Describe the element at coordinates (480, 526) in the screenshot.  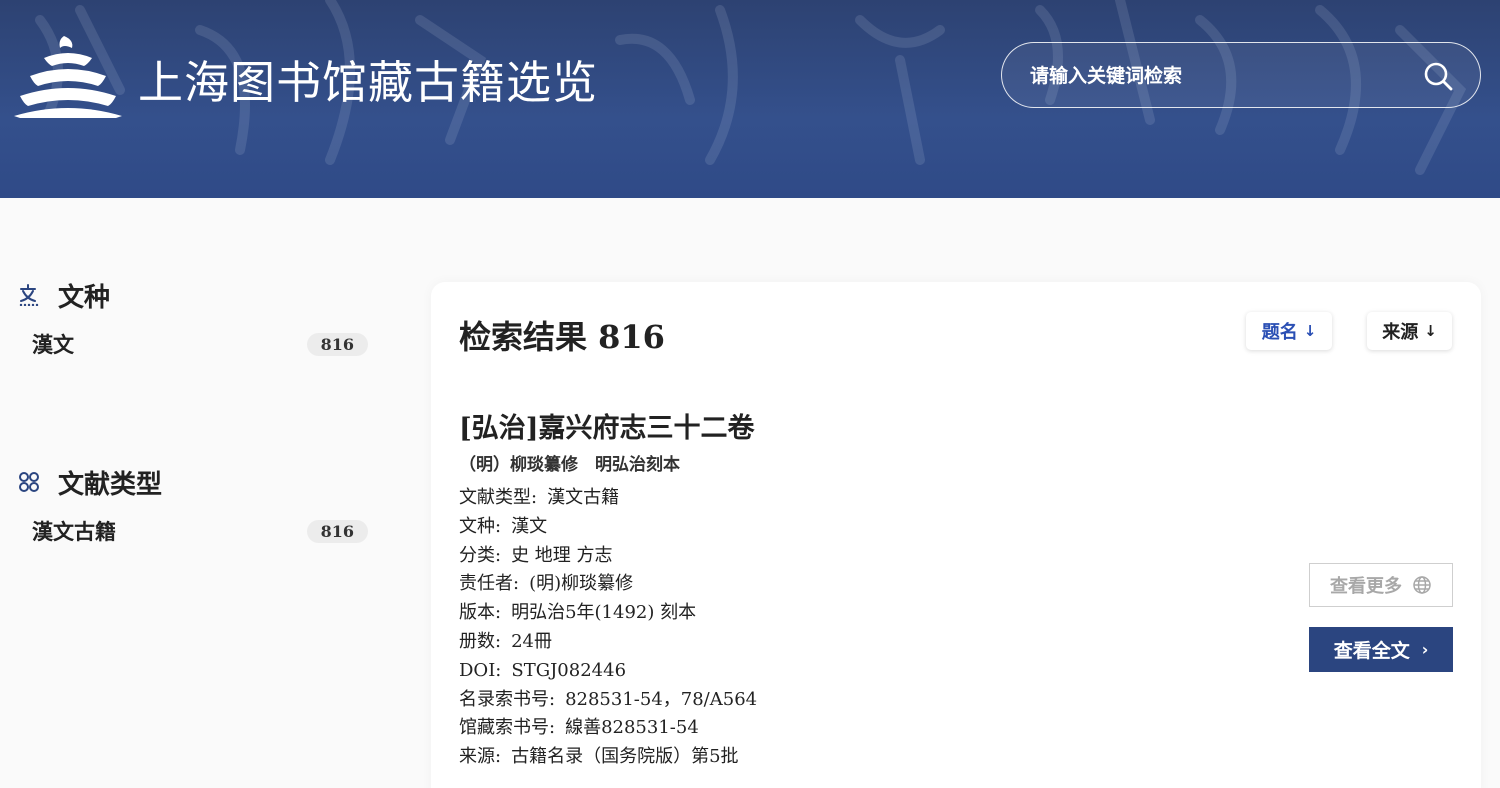
I see `meta-key: 文种:` at that location.